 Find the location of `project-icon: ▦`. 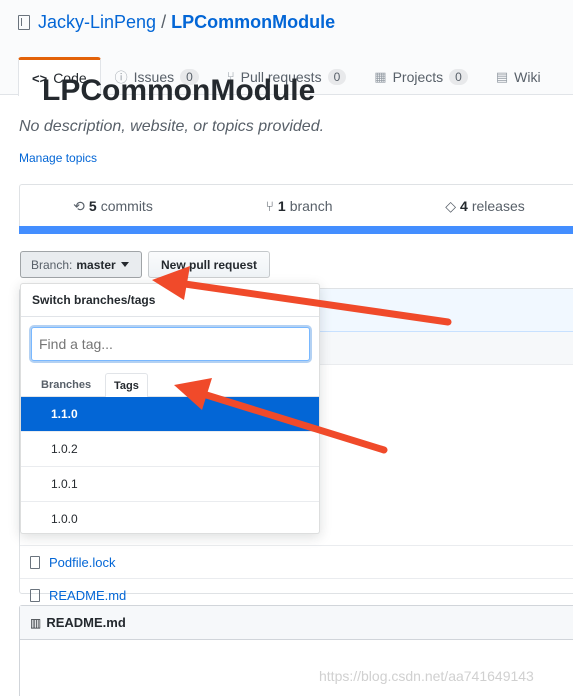

project-icon: ▦ is located at coordinates (380, 76).